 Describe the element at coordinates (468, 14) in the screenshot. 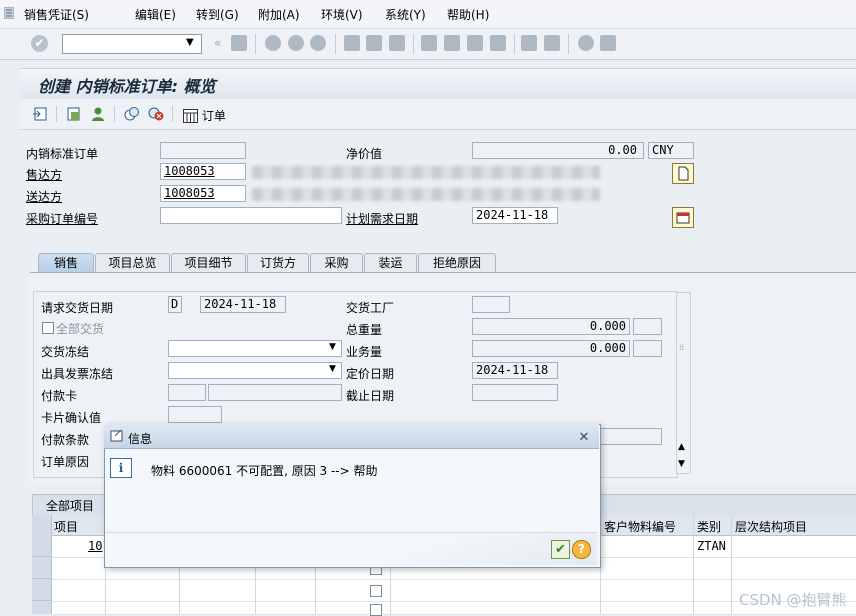

I see `menu-help: 帮助(H)` at that location.